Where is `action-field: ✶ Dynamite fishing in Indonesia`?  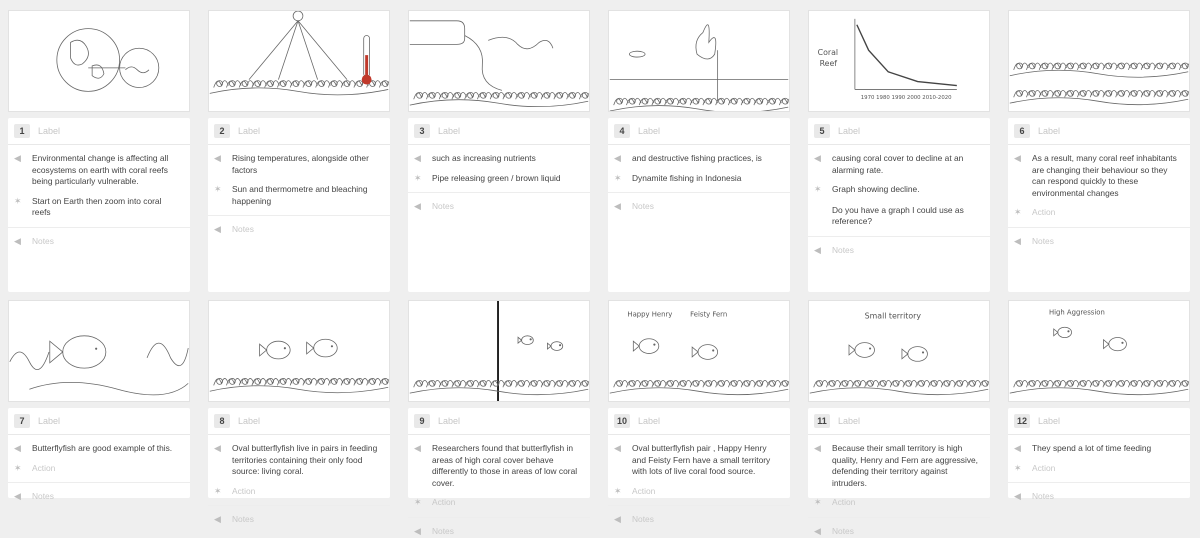
action-field: ✶ Dynamite fishing in Indonesia is located at coordinates (699, 175).